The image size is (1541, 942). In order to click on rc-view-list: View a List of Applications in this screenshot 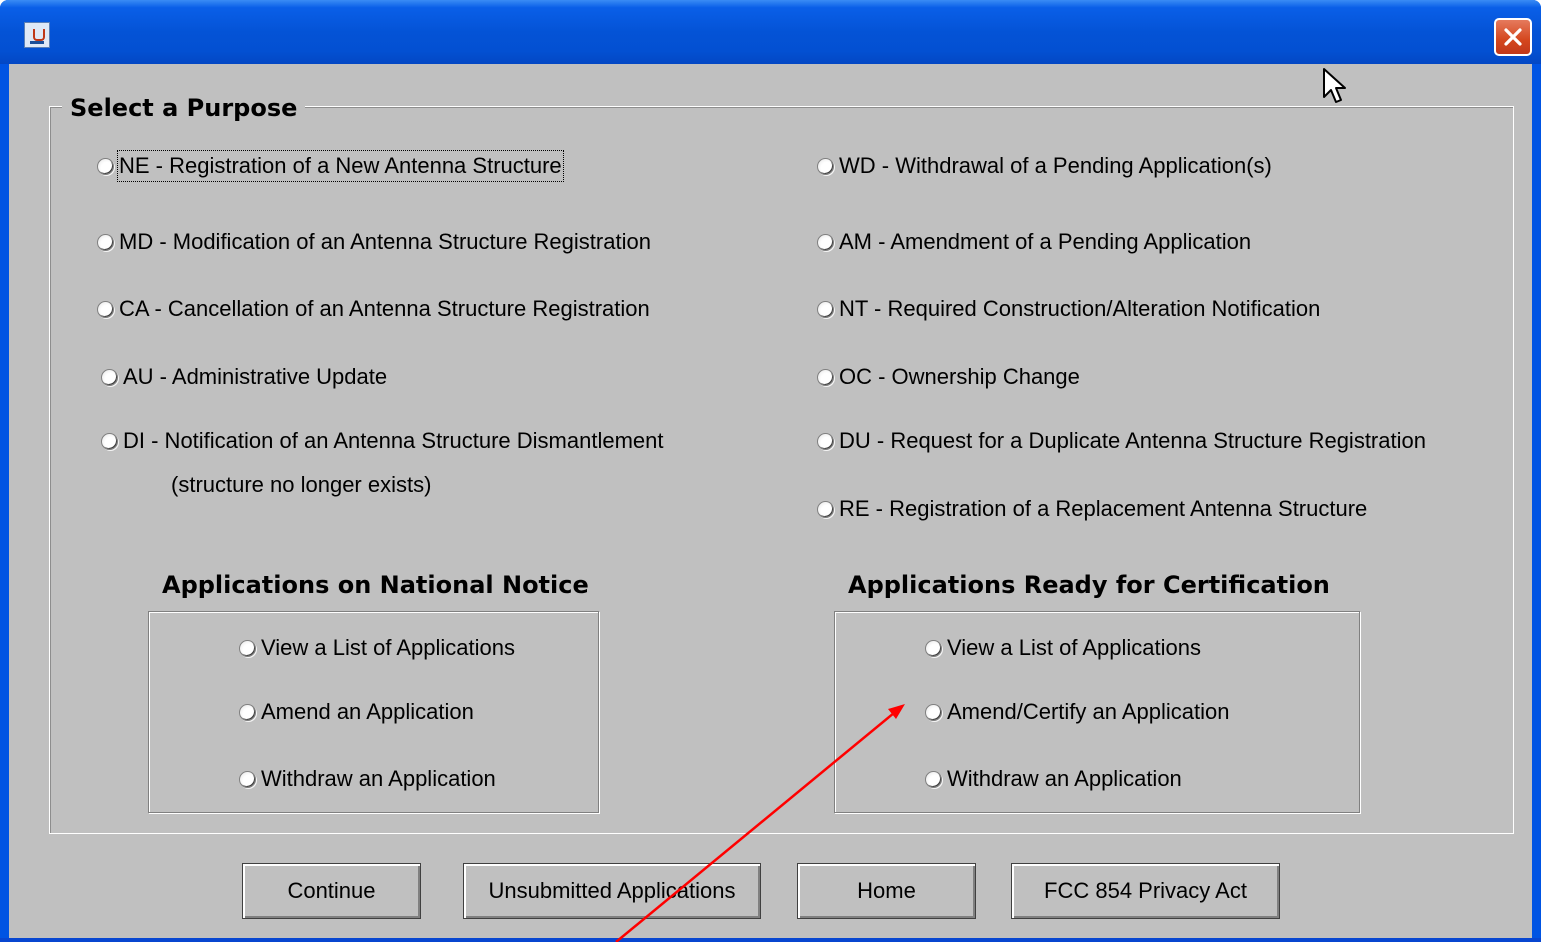, I will do `click(1063, 648)`.